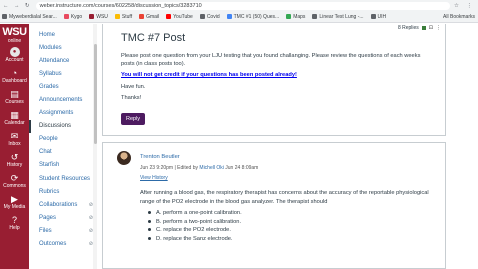 Image resolution: width=478 pixels, height=269 pixels. I want to click on answer-option: B. perform a two-point calibration., so click(294, 222).